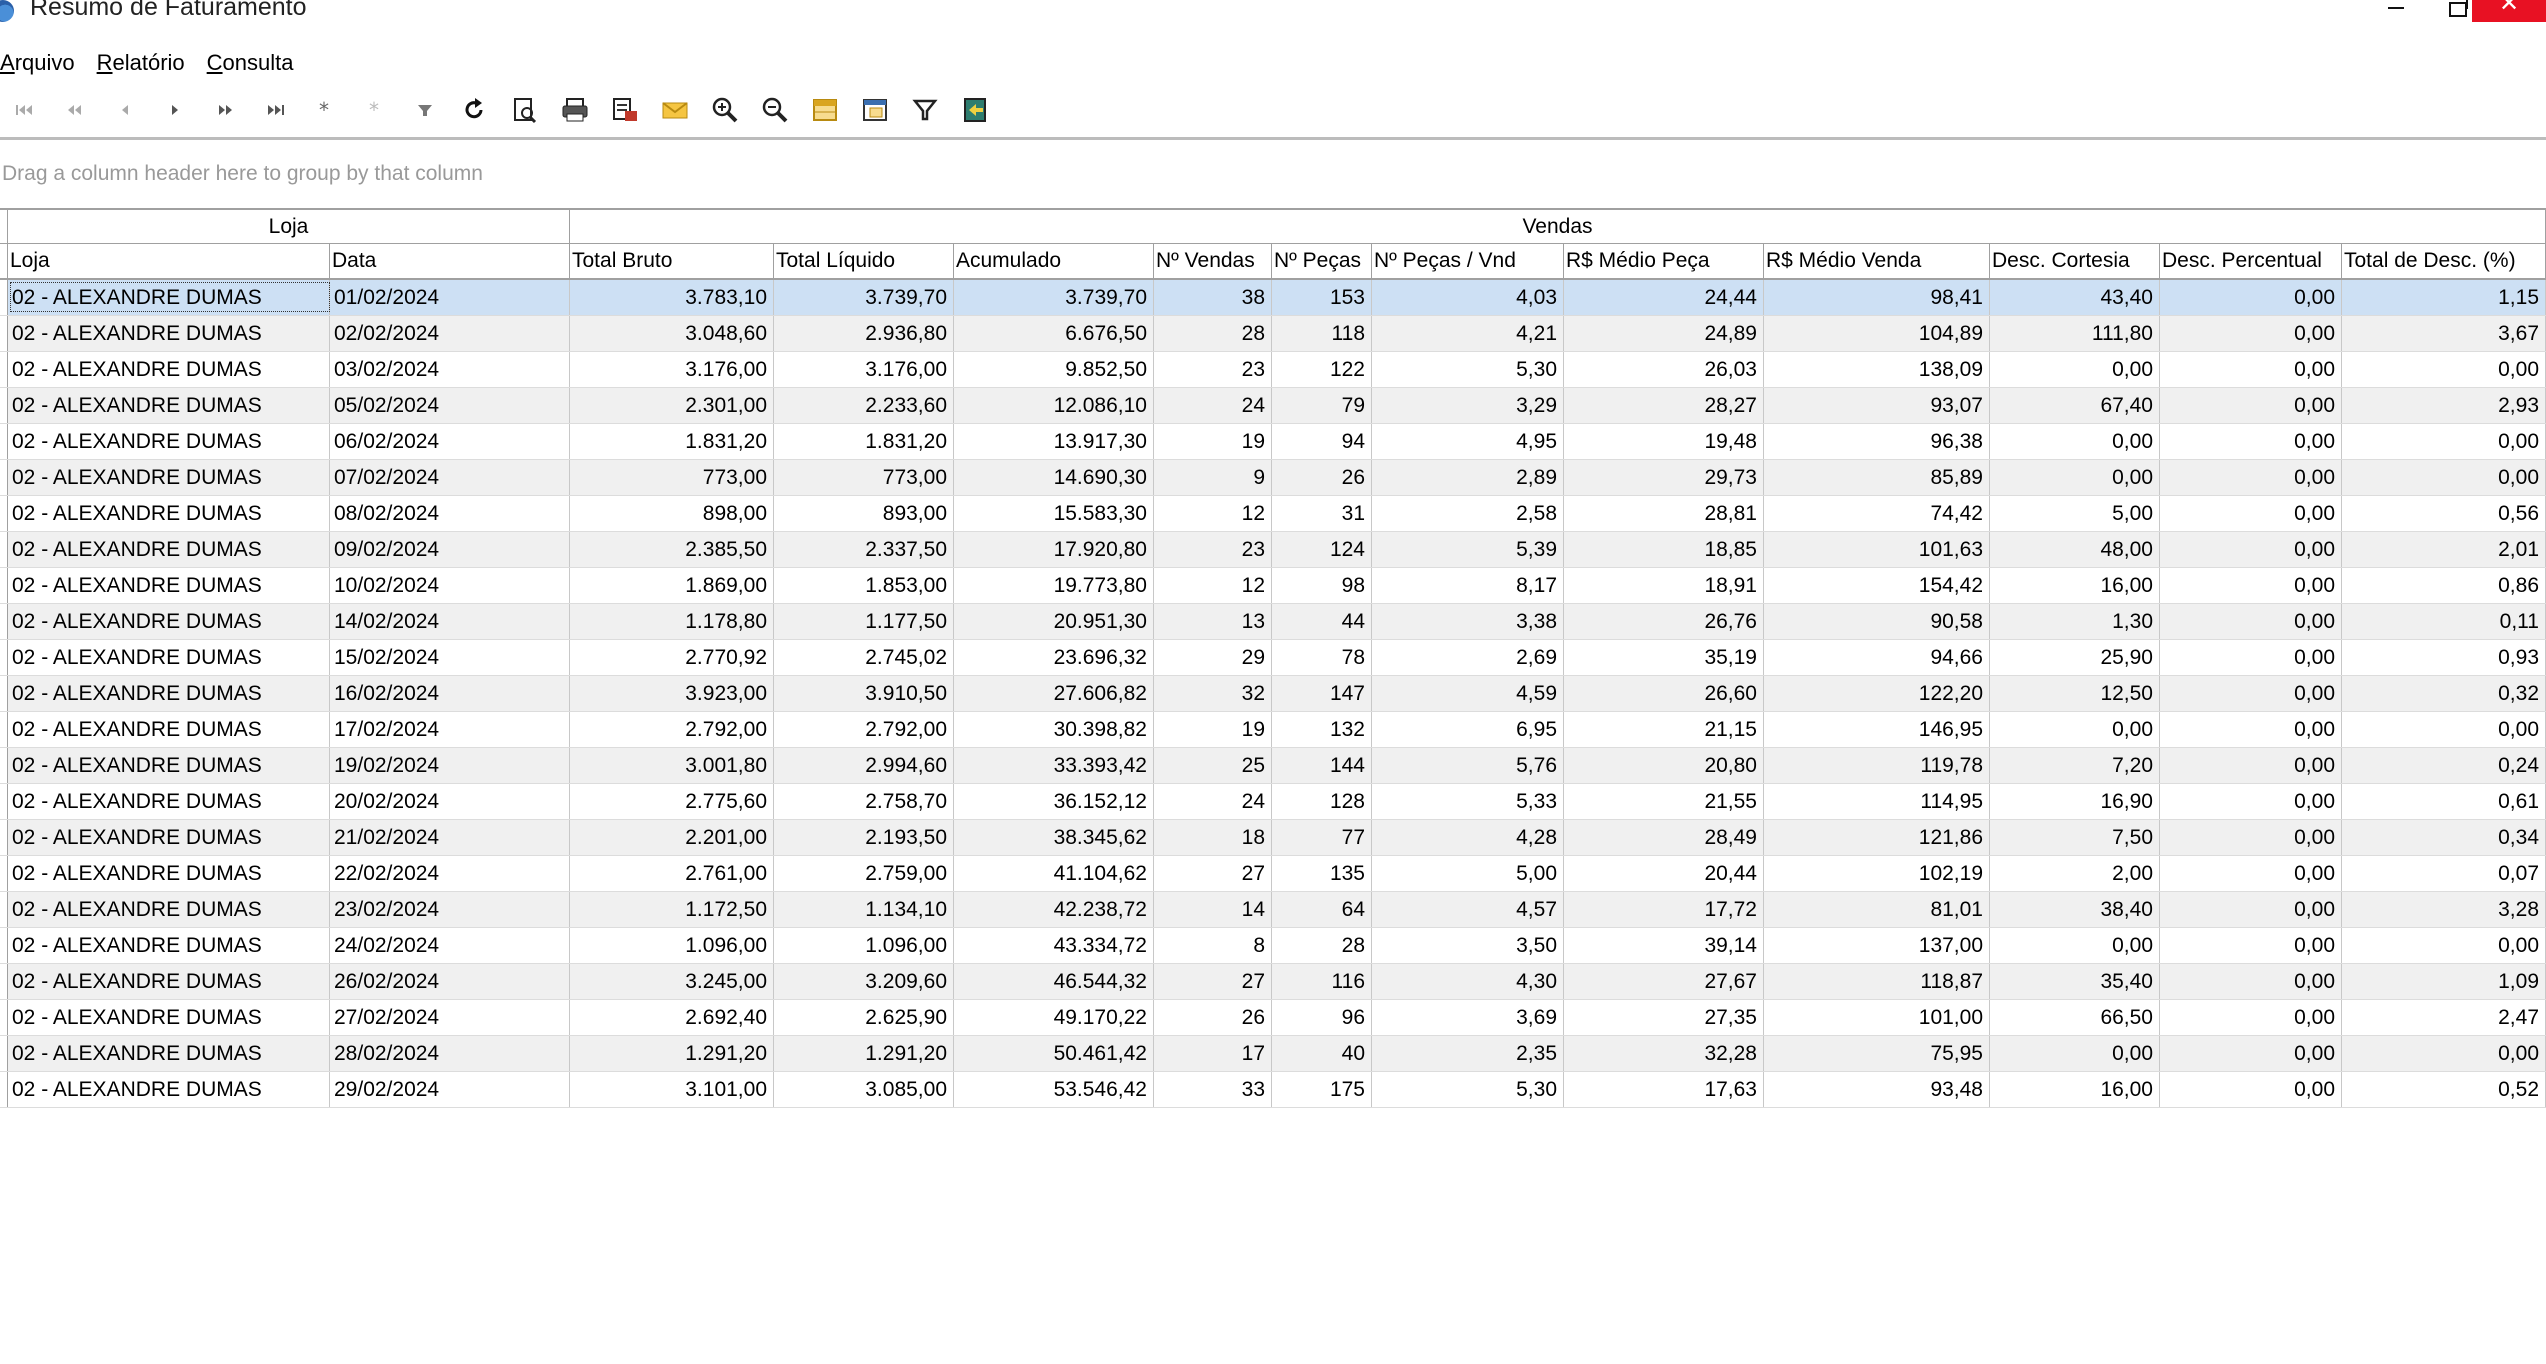 This screenshot has width=2546, height=1364. Describe the element at coordinates (1054, 549) in the screenshot. I see `cell-acumulado: 17.920,80` at that location.